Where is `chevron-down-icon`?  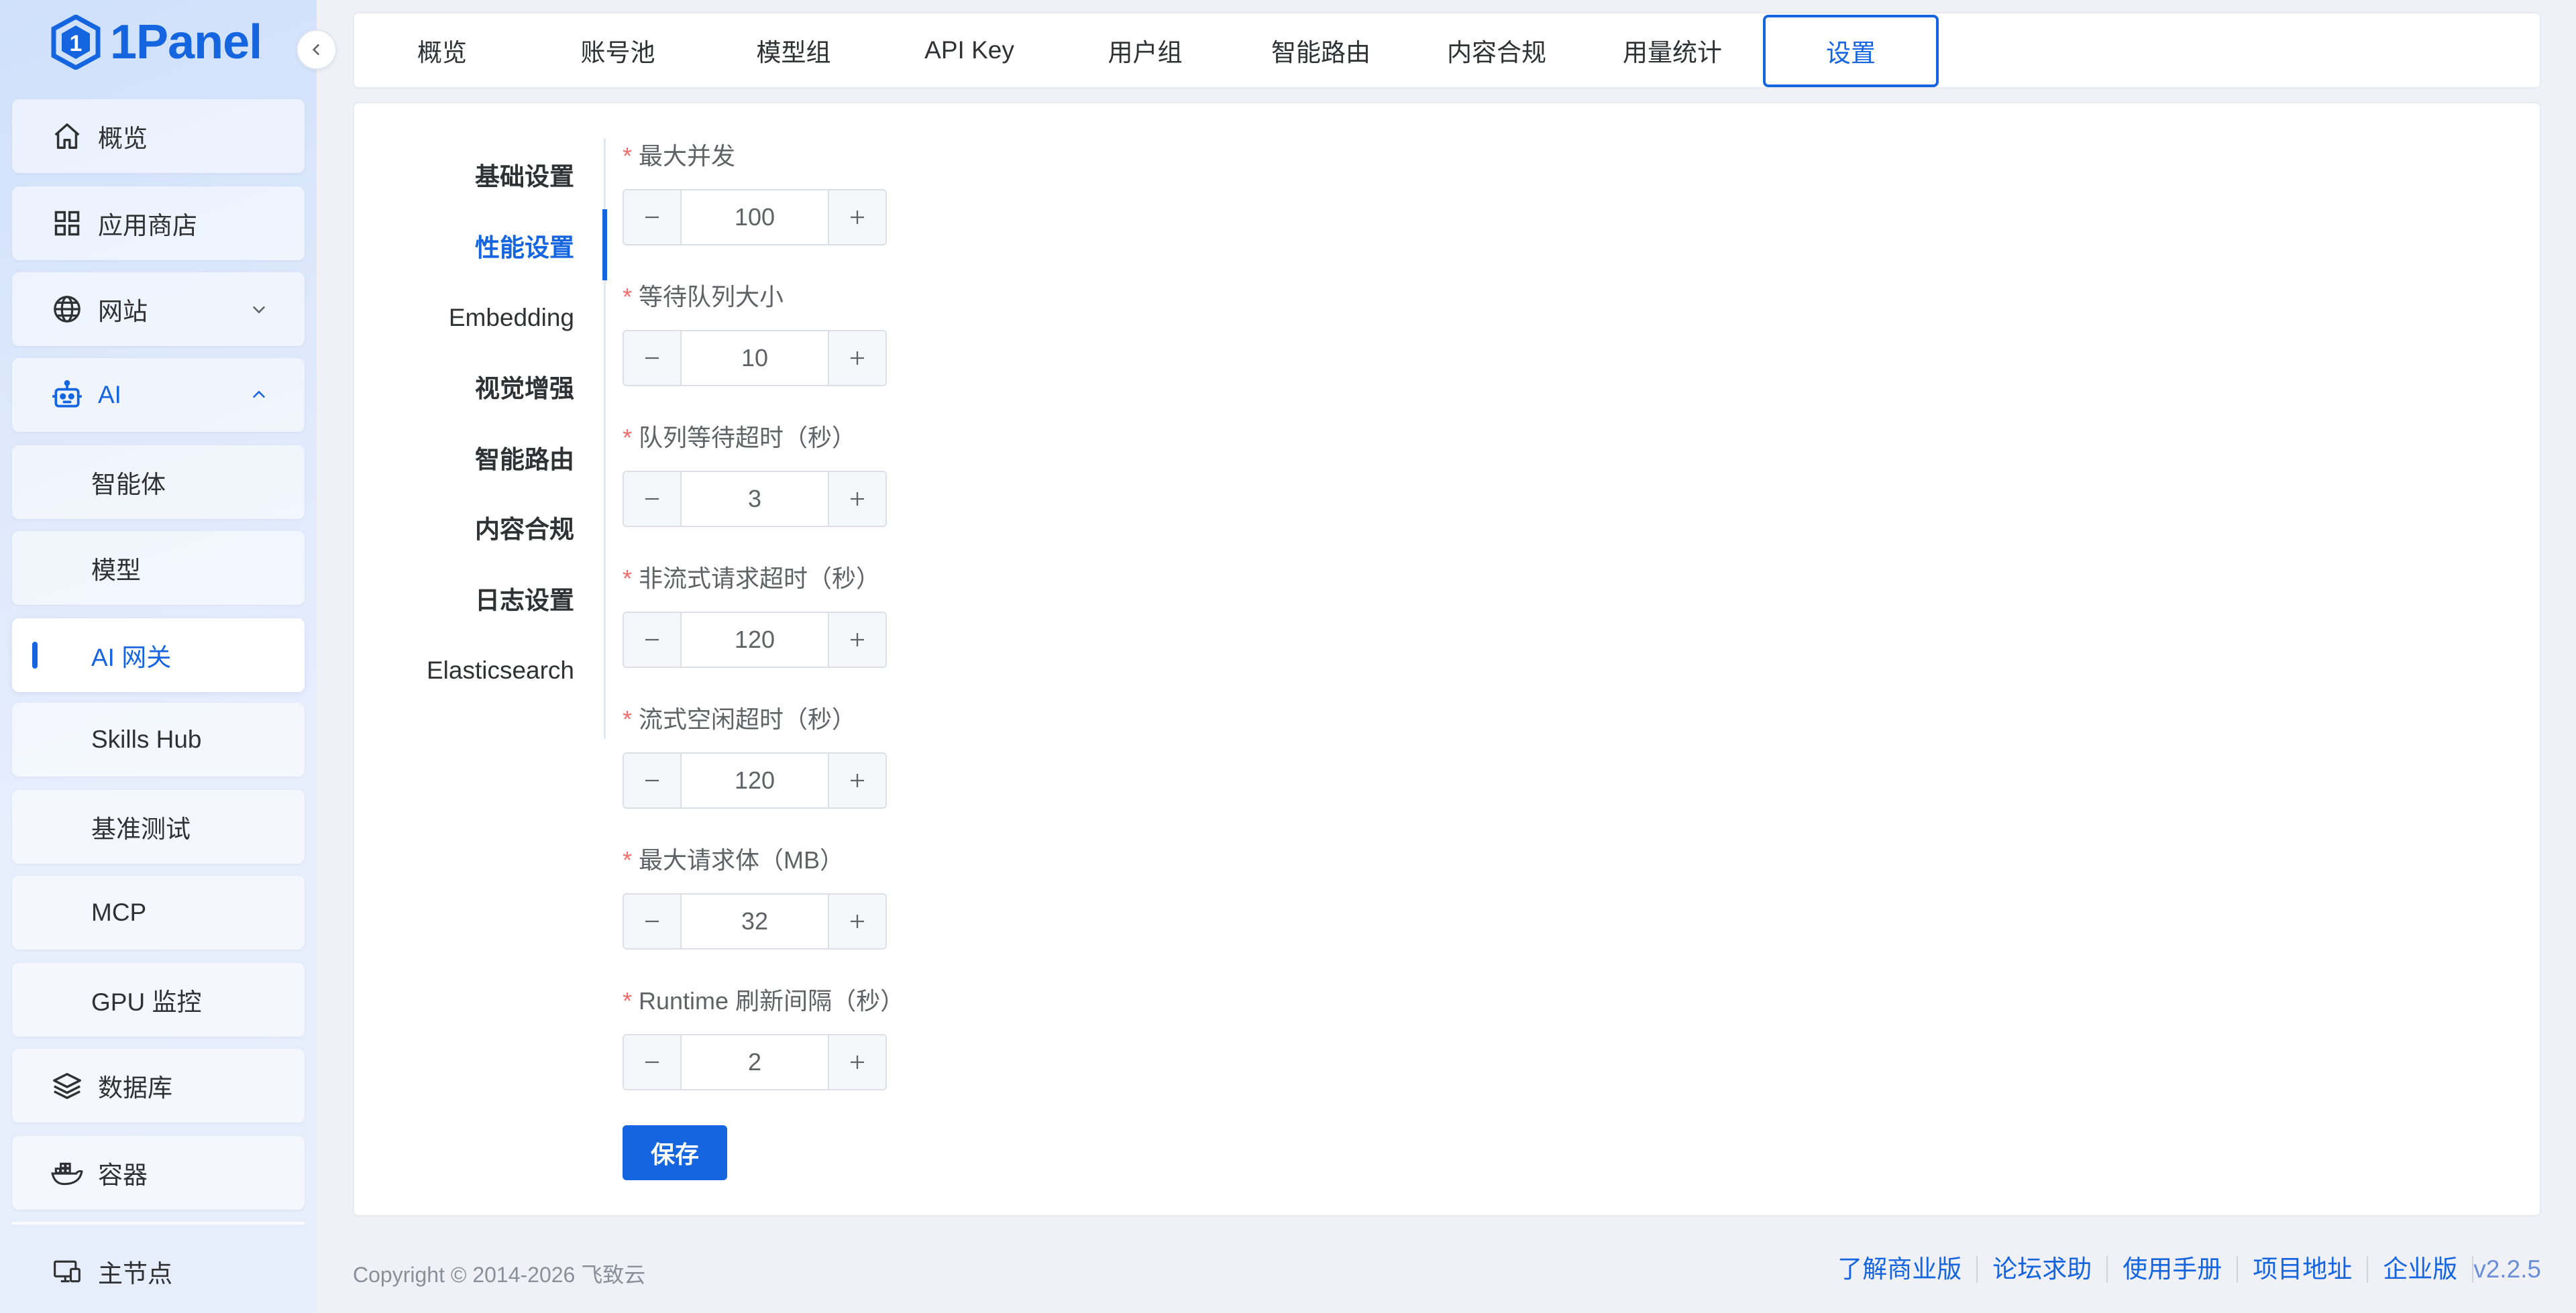
chevron-down-icon is located at coordinates (259, 309).